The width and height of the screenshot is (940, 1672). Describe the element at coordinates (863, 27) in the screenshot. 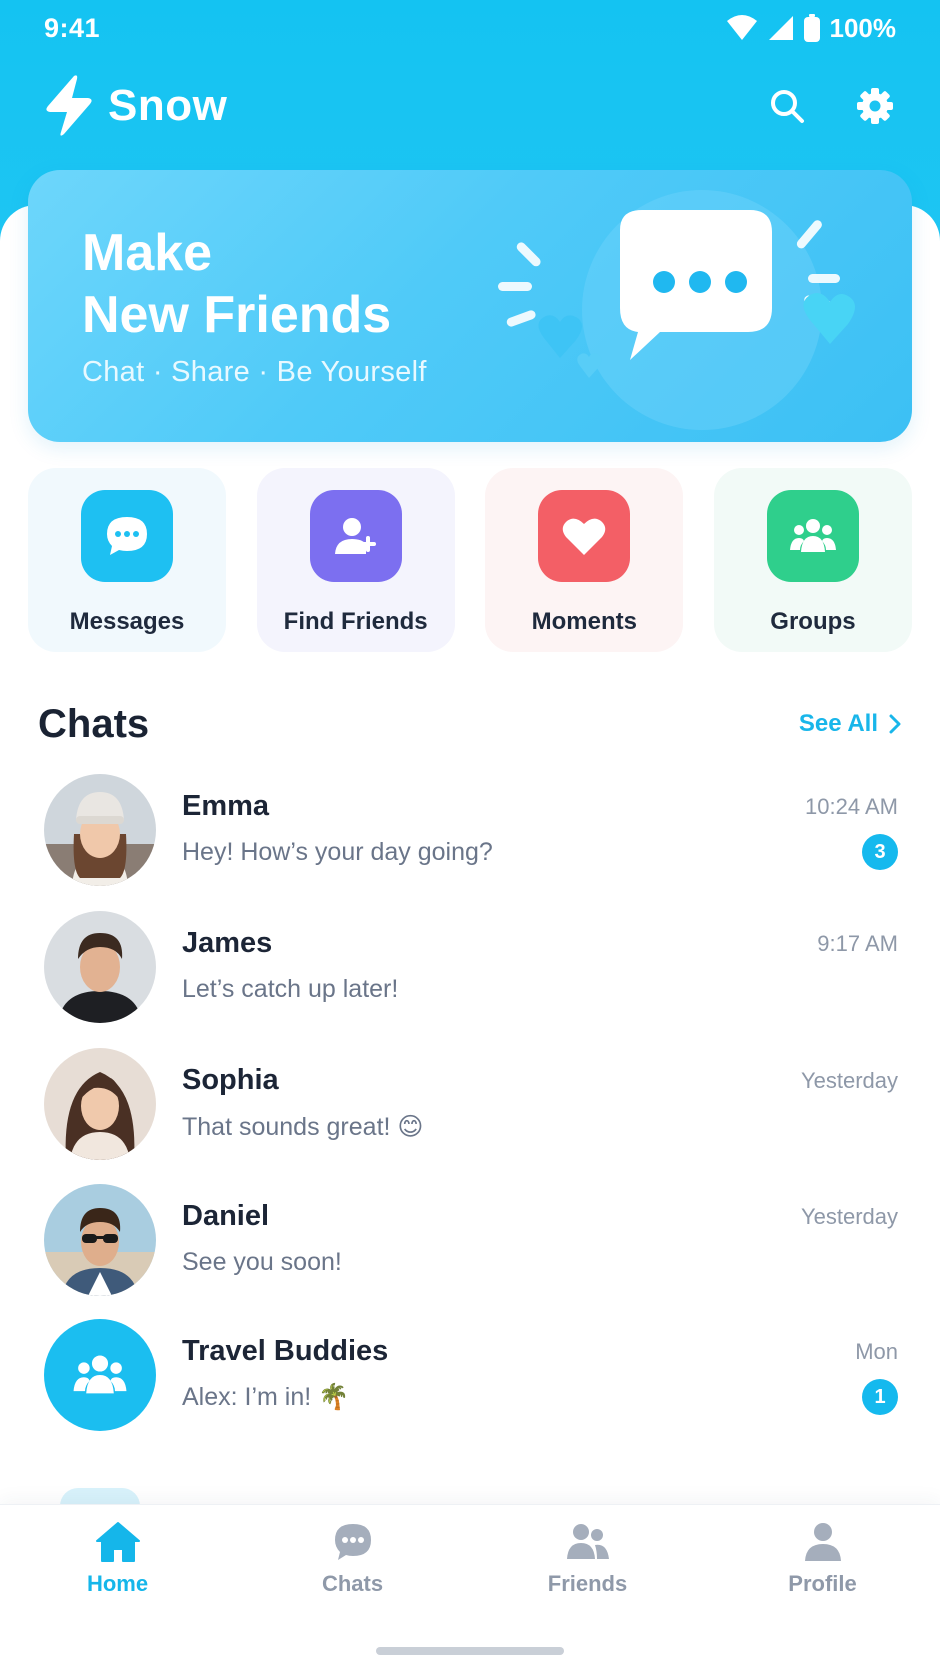

I see `battery-percent: 100%` at that location.